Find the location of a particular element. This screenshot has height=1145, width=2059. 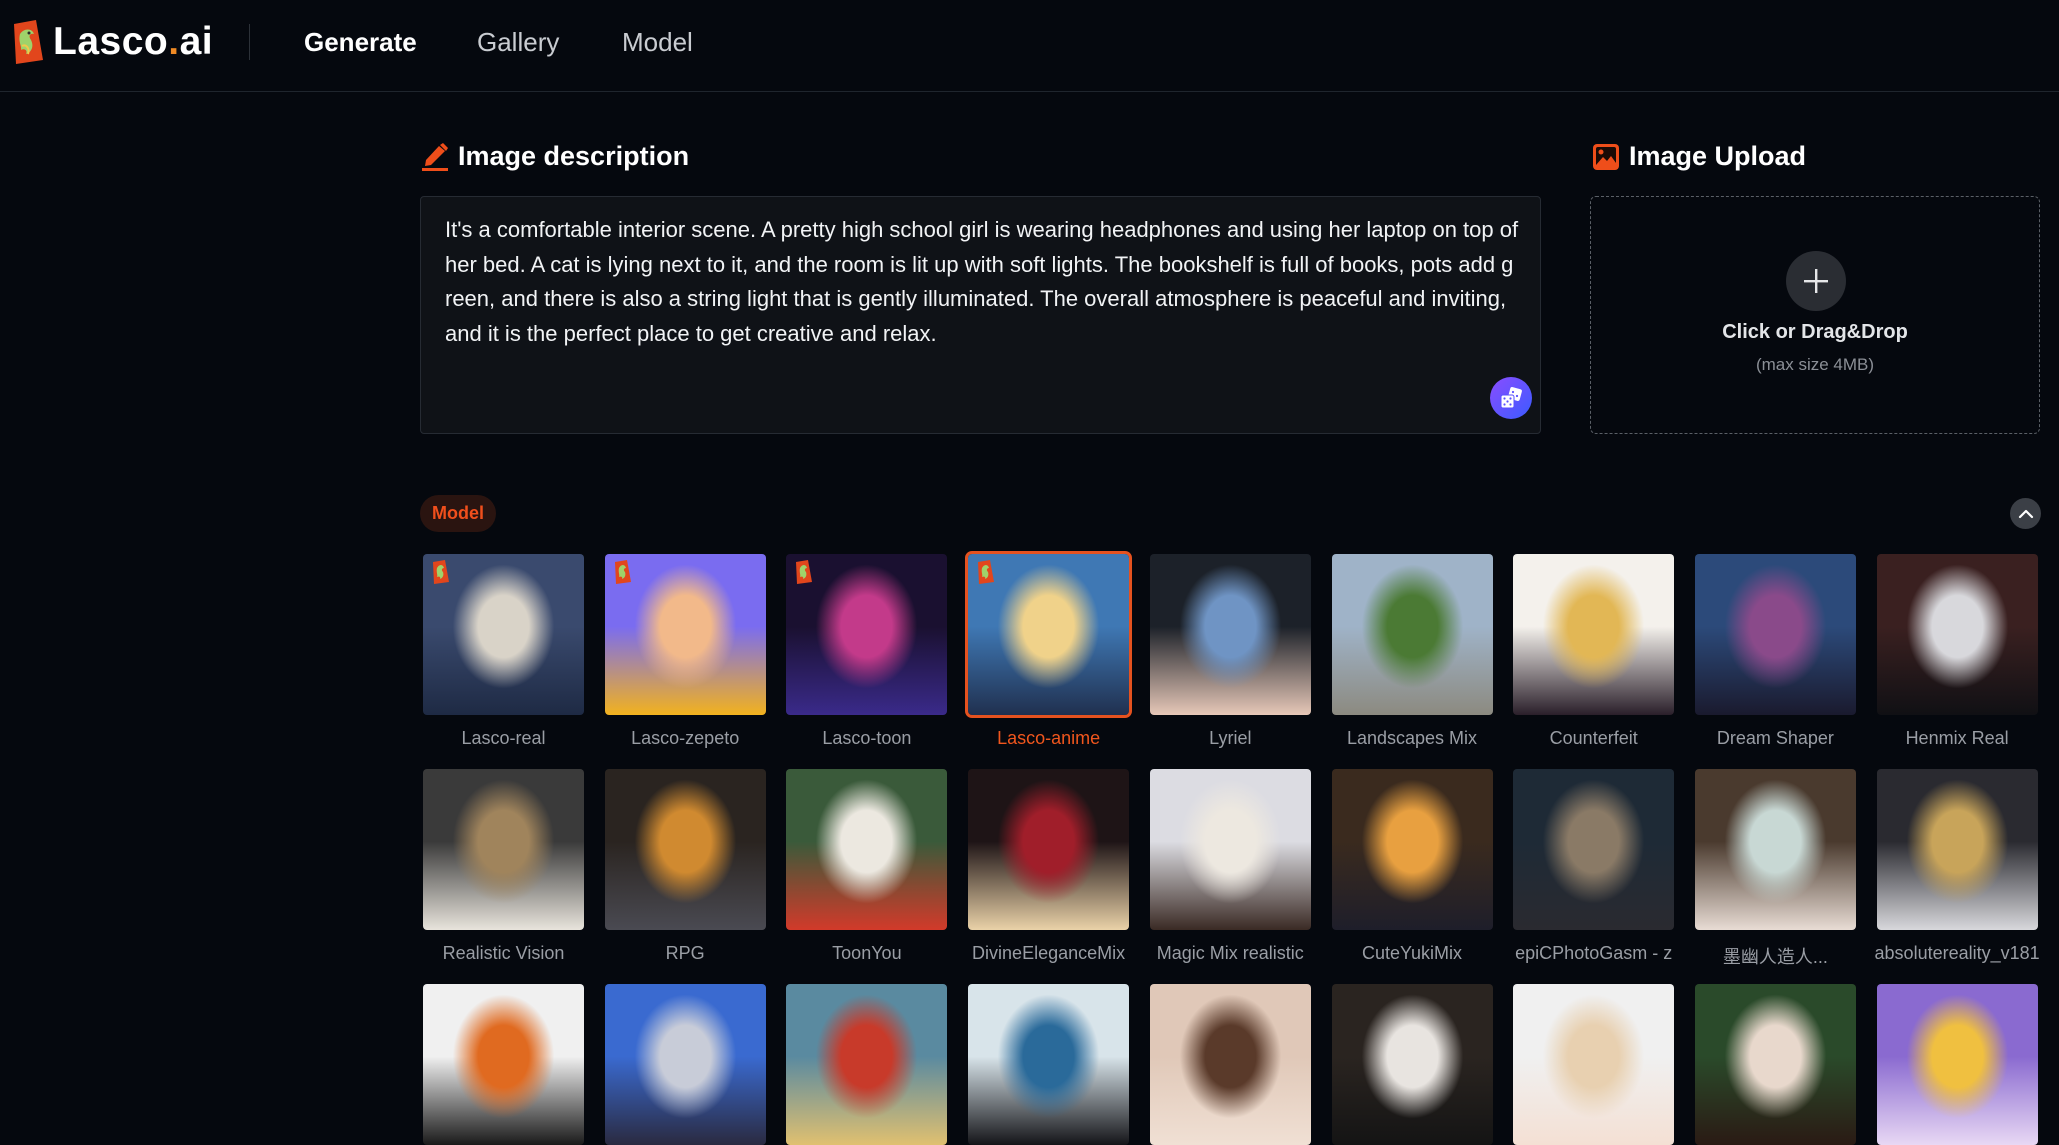

logo: Lasco.ai is located at coordinates (111, 42).